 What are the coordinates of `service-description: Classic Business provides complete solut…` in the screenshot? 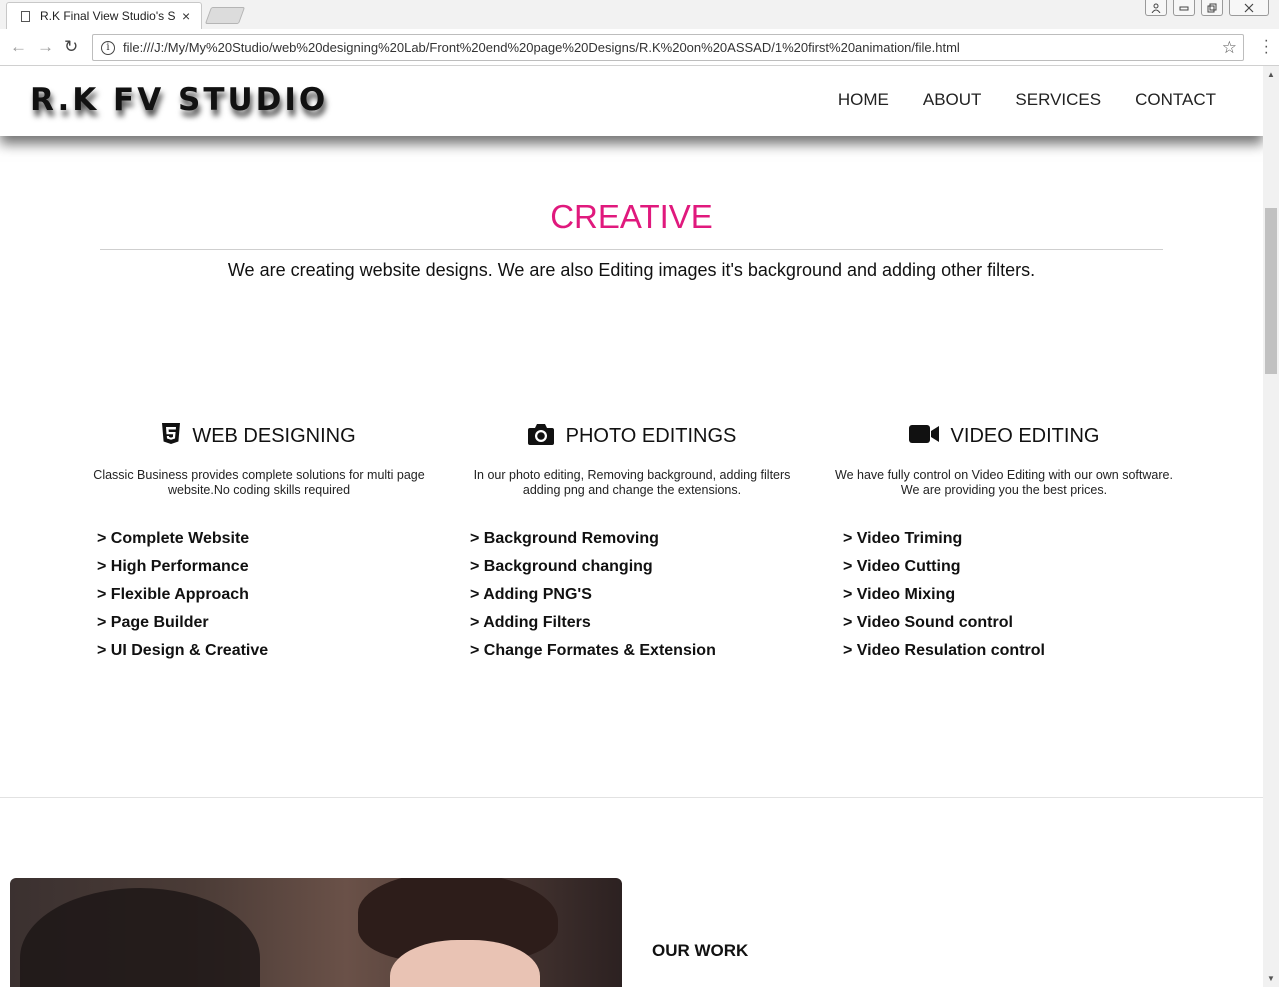 It's located at (259, 482).